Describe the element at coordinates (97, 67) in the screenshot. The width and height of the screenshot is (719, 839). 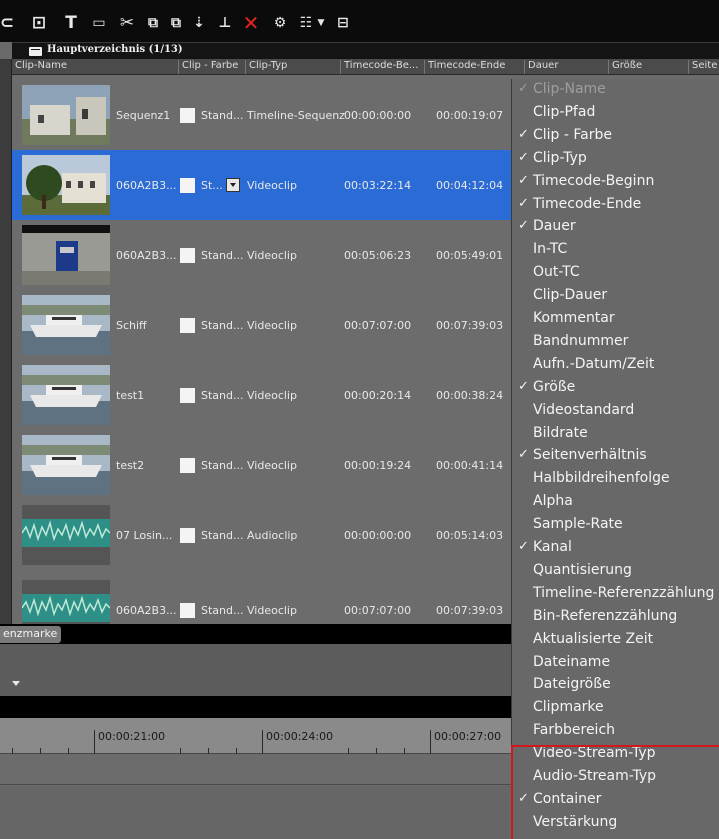
I see `column-clip-name: Clip-Name` at that location.